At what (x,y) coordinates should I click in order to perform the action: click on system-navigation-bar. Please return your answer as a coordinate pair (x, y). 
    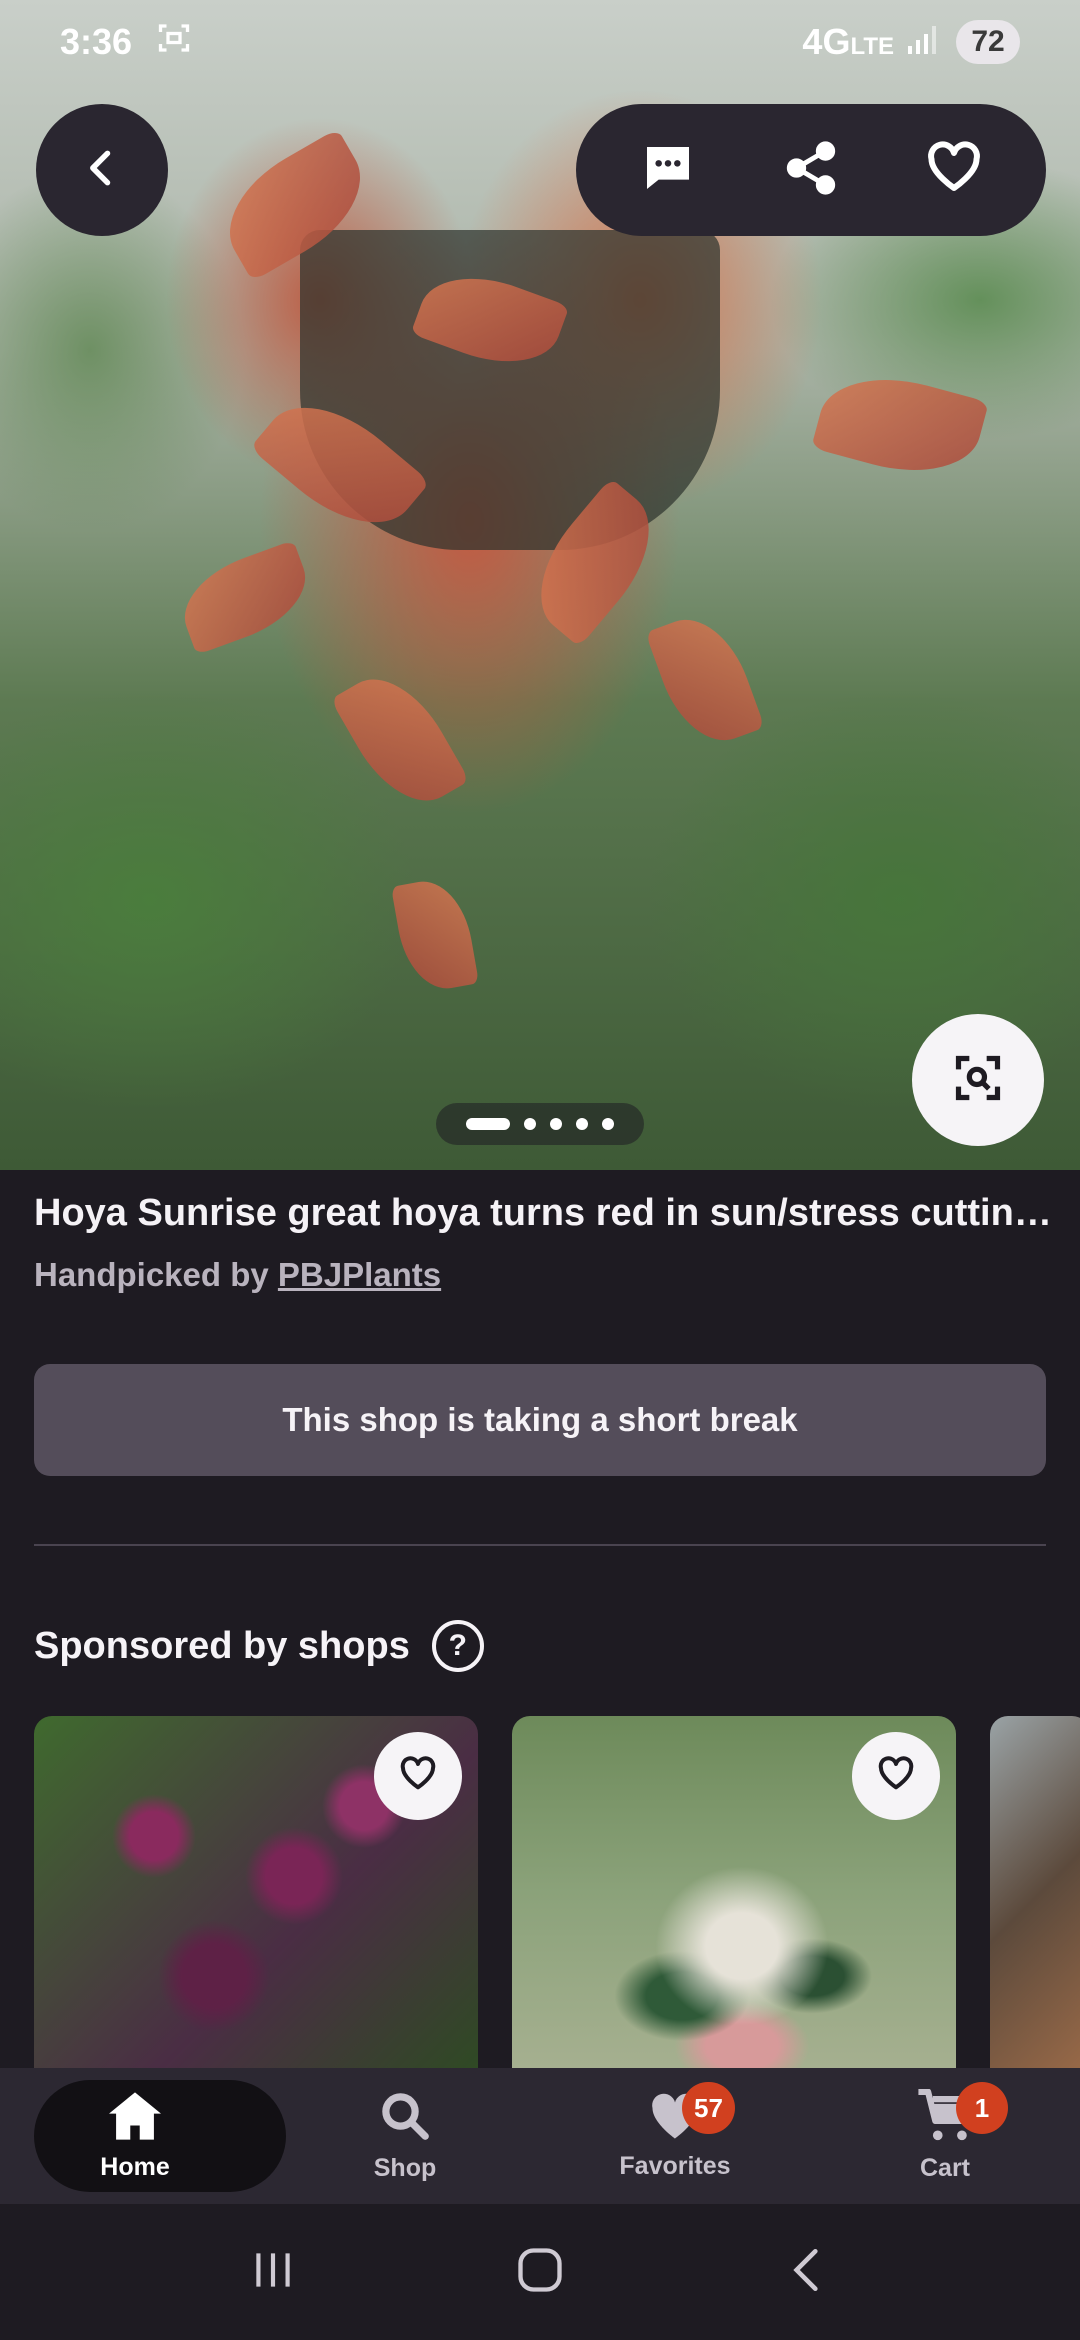
    Looking at the image, I should click on (540, 2272).